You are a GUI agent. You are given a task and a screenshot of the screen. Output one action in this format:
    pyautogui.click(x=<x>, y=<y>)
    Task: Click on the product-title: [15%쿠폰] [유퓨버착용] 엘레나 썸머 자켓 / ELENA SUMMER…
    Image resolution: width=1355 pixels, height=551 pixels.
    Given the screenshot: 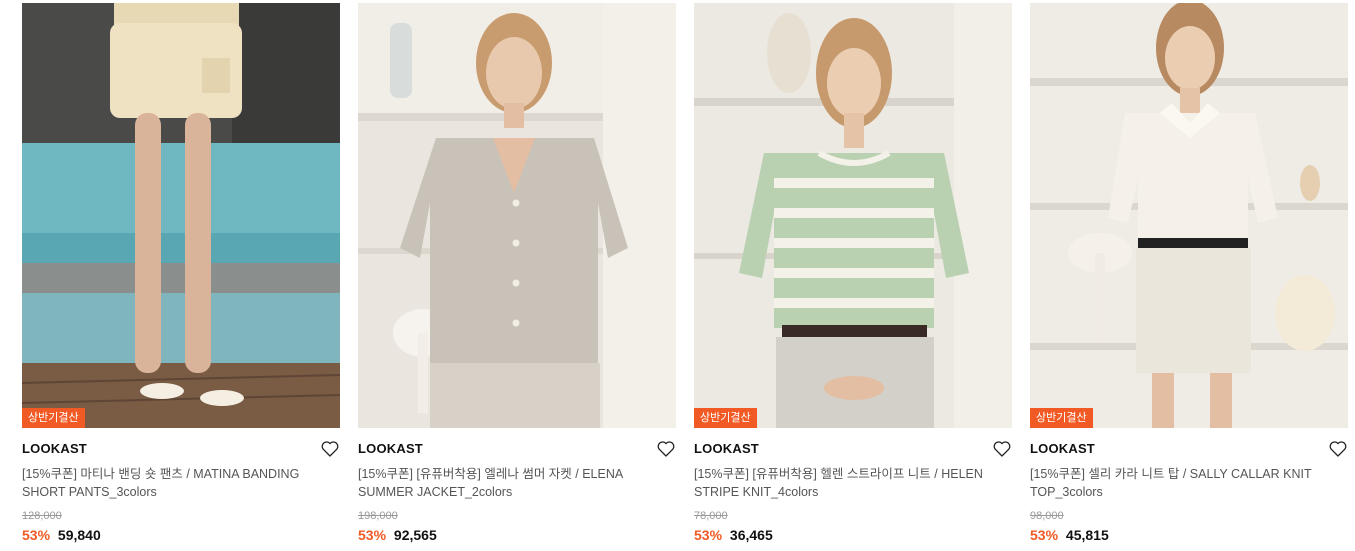 What is the action you would take?
    pyautogui.click(x=517, y=483)
    